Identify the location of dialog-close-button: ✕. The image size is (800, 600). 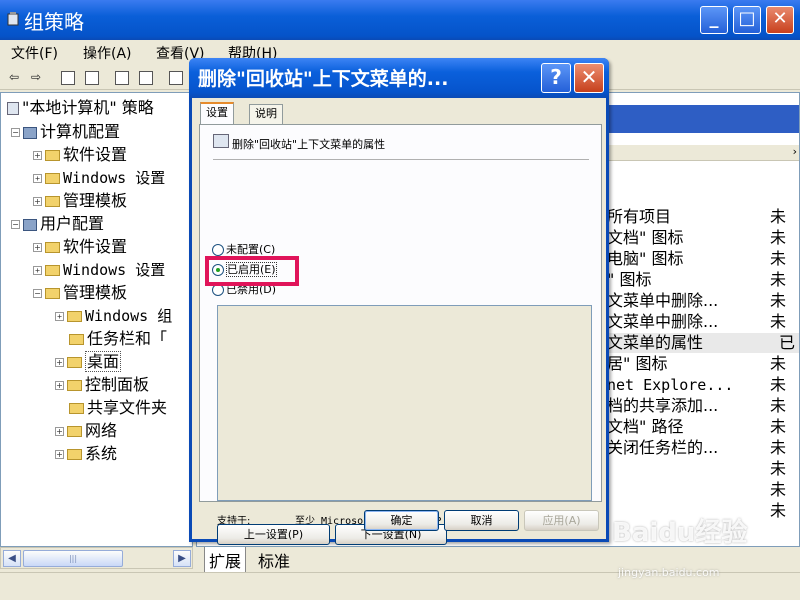
(589, 78).